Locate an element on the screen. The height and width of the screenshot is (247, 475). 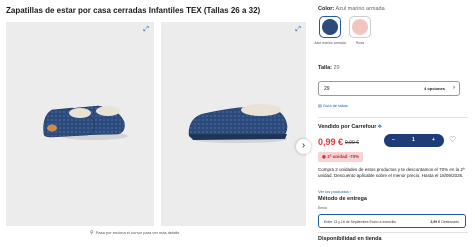
old-price: 9,99 € is located at coordinates (352, 143).